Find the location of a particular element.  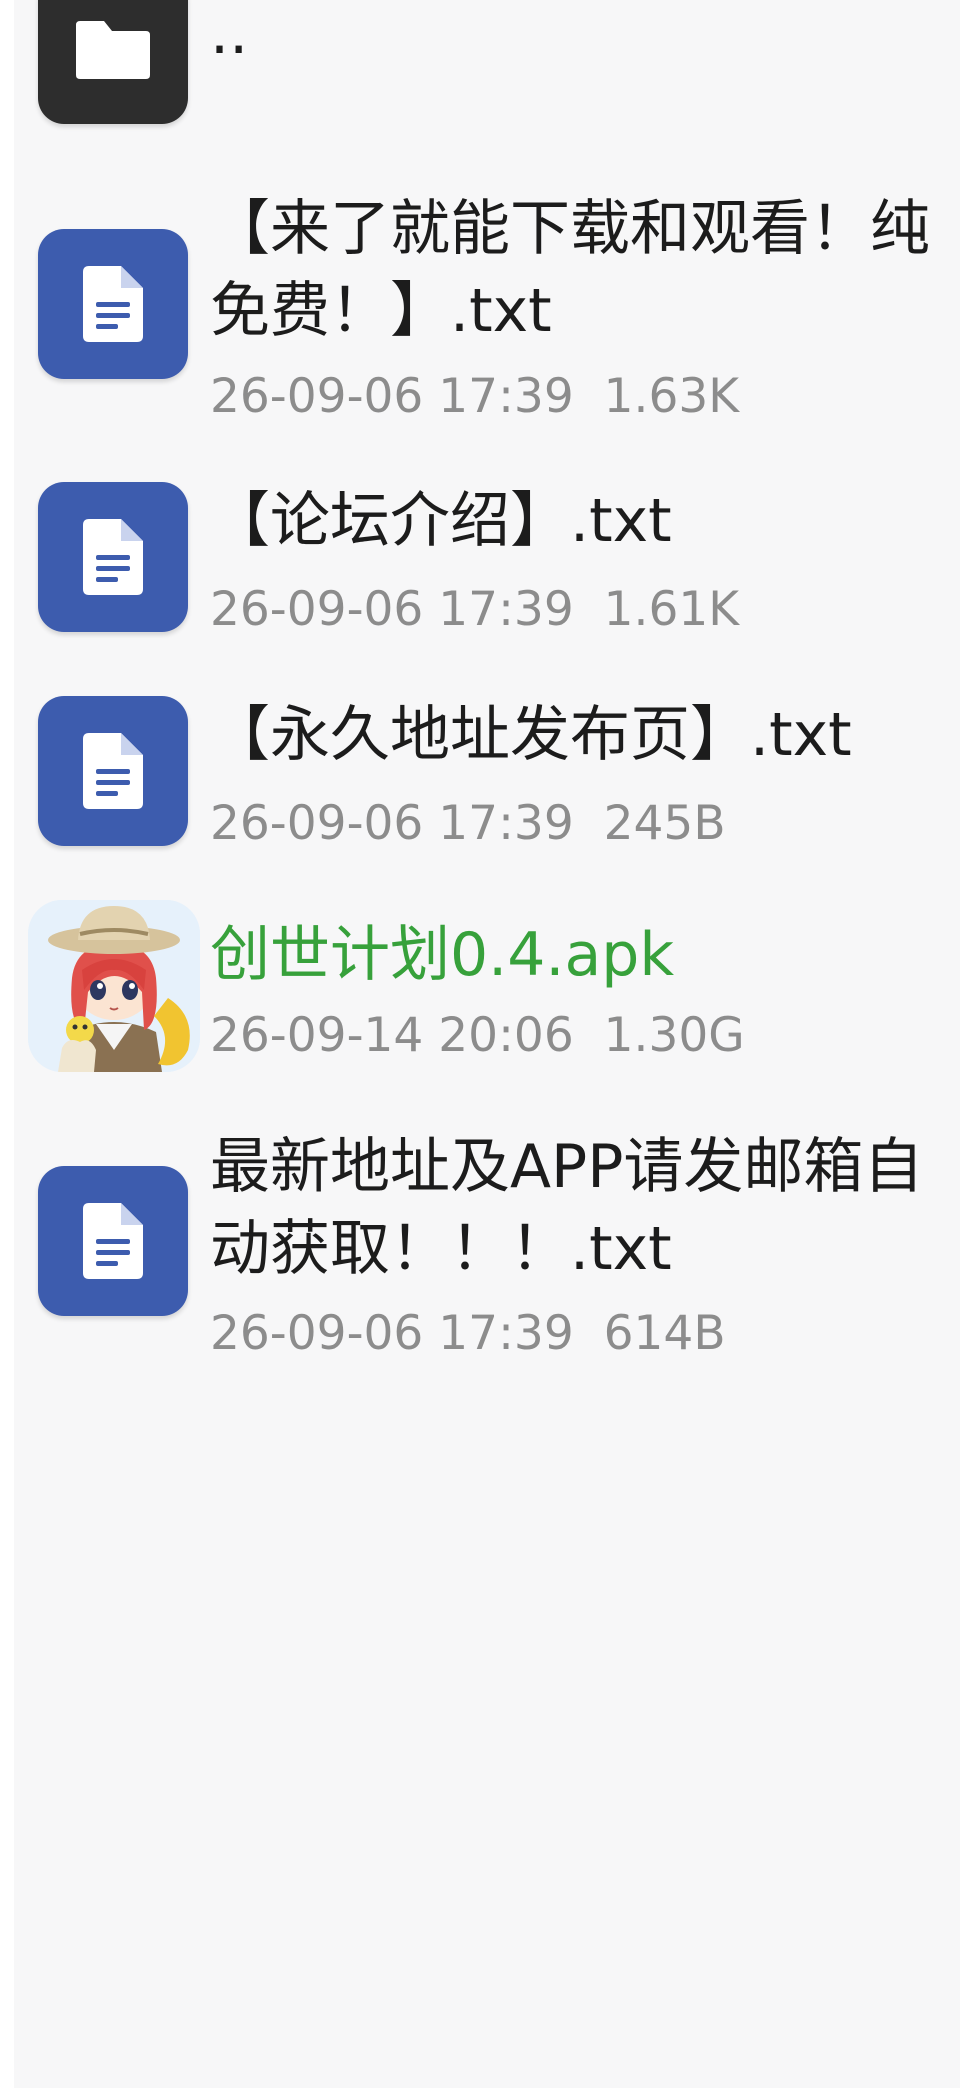

file-name: 最新地址及APP请发邮箱自动获取！！！.txt is located at coordinates (567, 1208).